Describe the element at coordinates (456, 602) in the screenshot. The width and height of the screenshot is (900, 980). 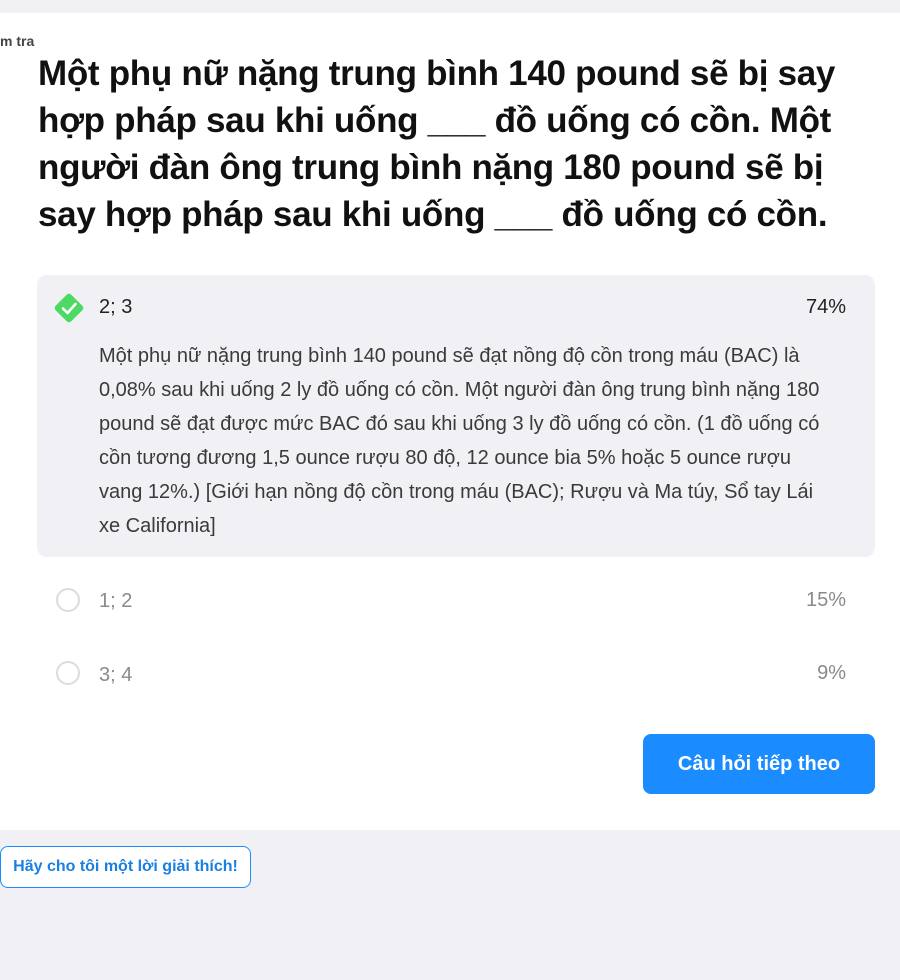
I see `answer-option: 1; 2 15%` at that location.